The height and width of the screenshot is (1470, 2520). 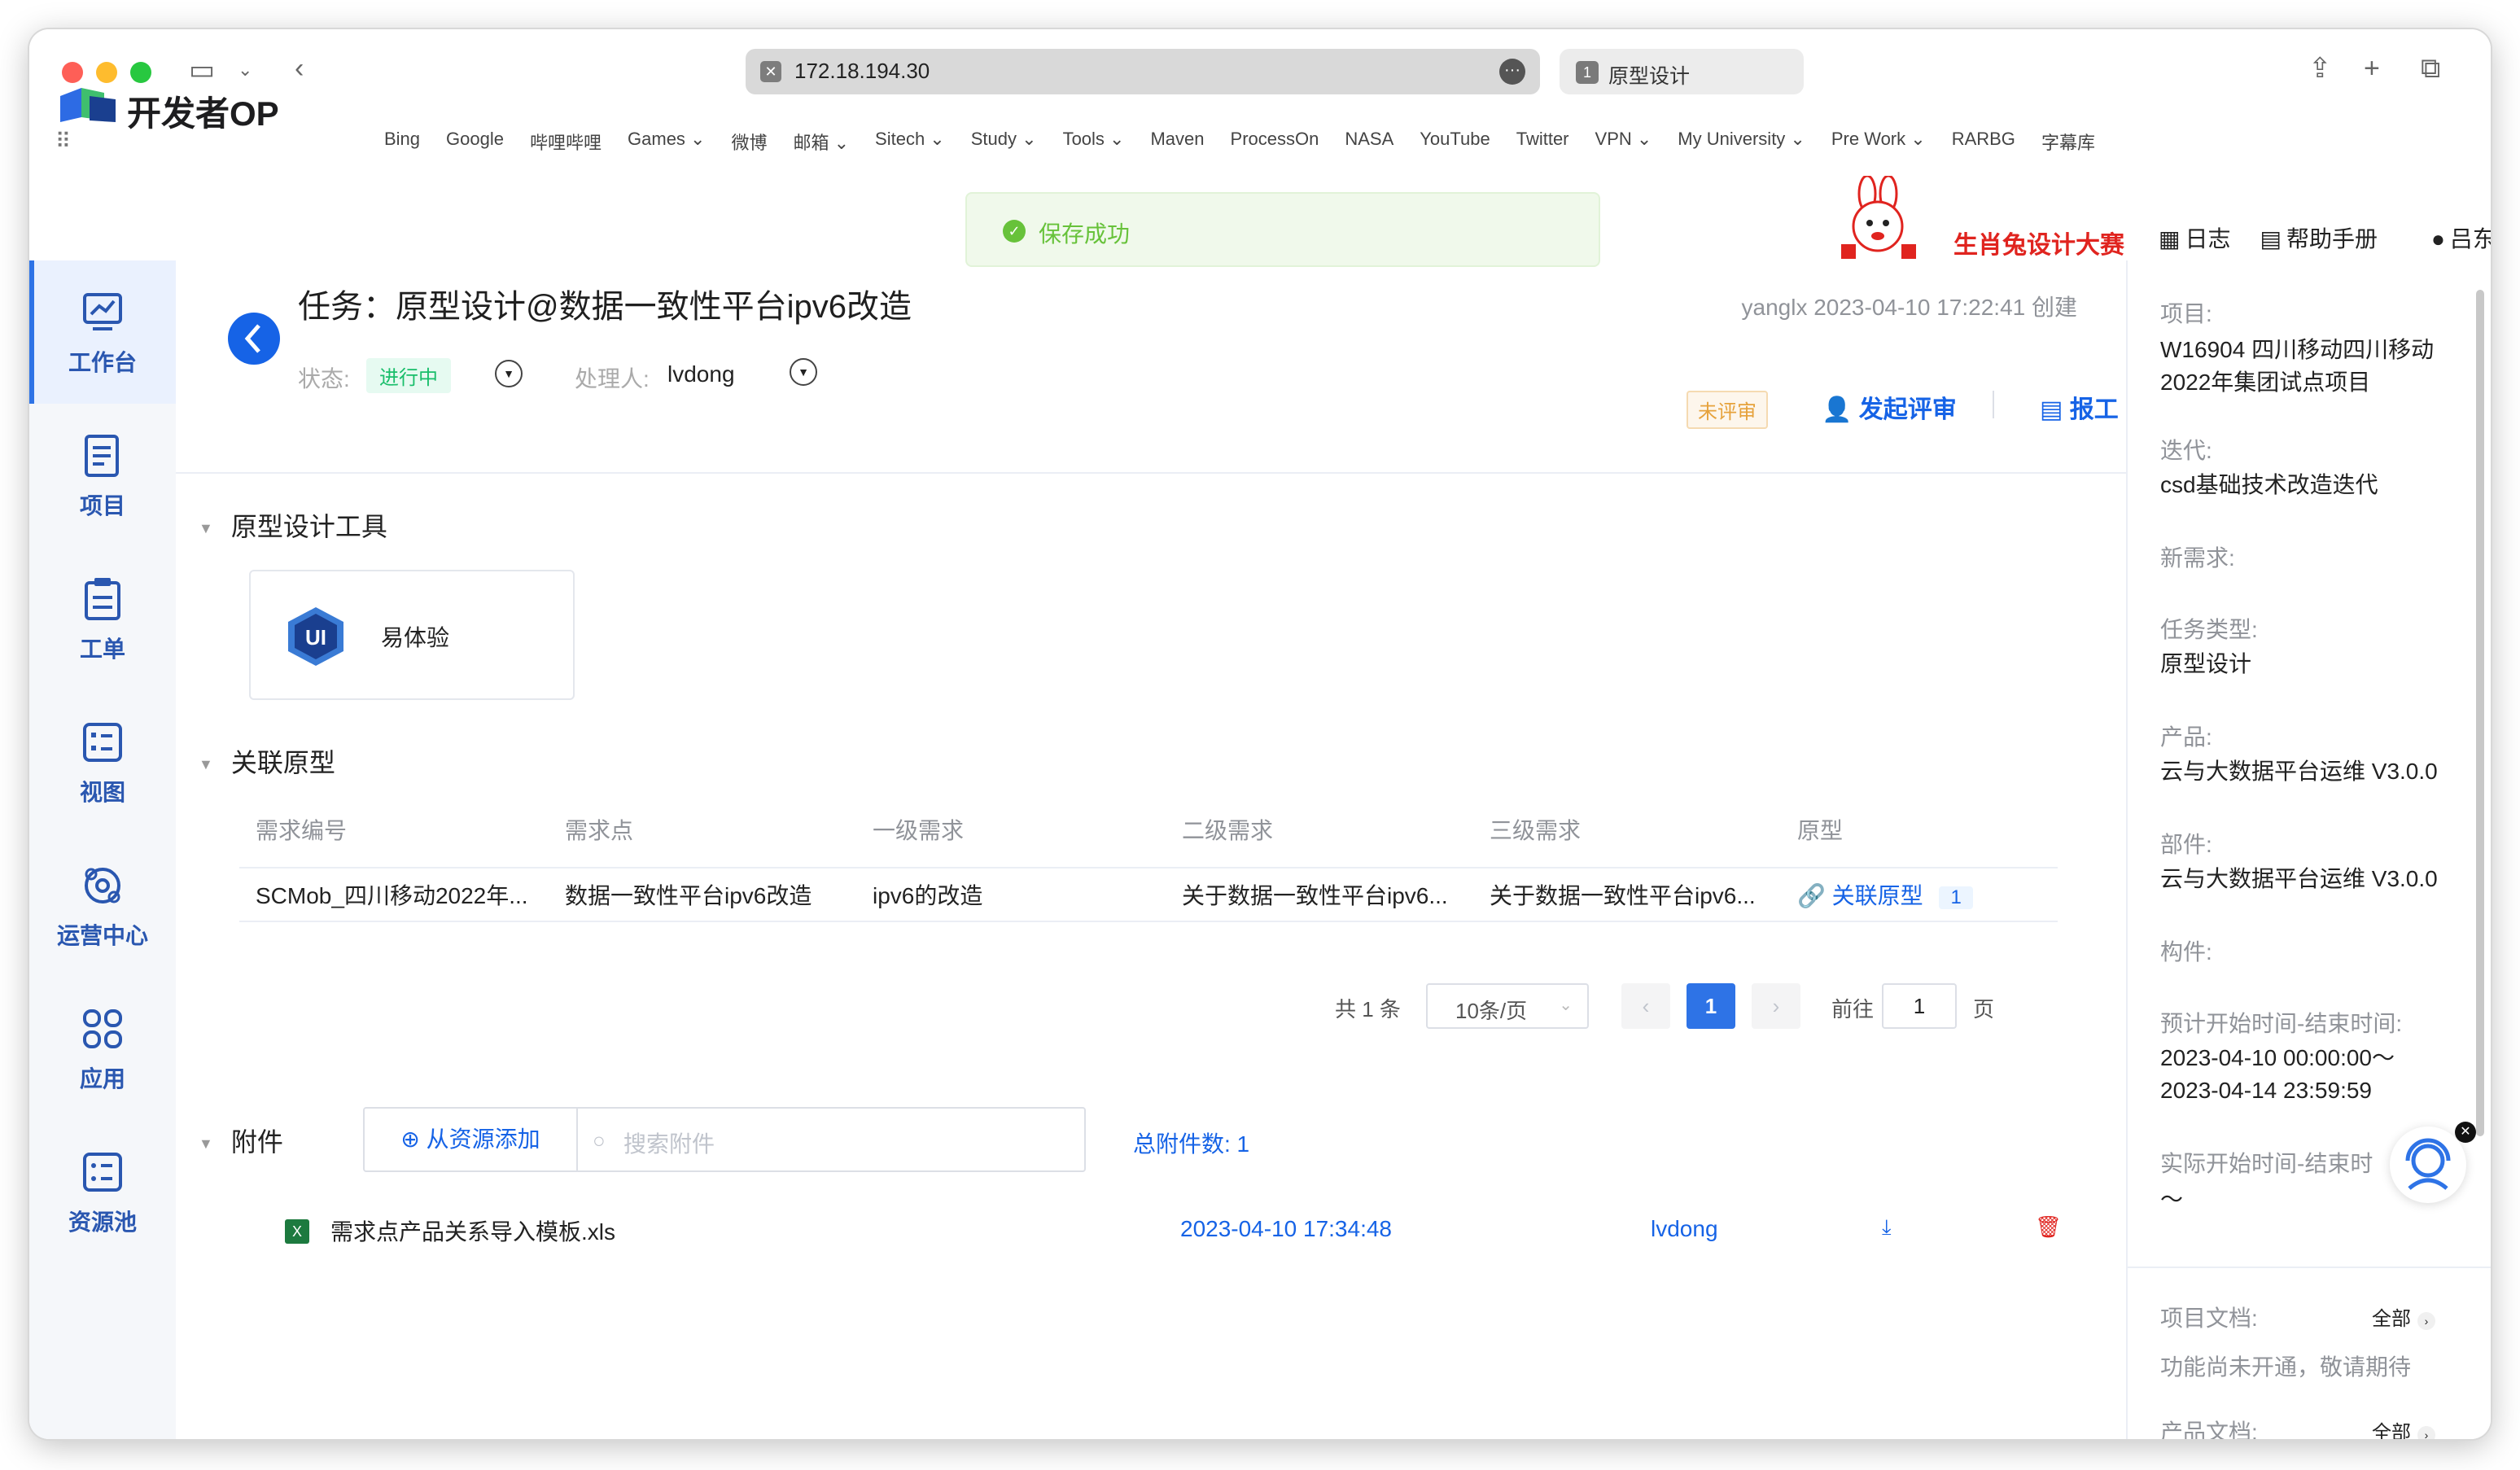 What do you see at coordinates (1151, 473) in the screenshot?
I see `header-divider` at bounding box center [1151, 473].